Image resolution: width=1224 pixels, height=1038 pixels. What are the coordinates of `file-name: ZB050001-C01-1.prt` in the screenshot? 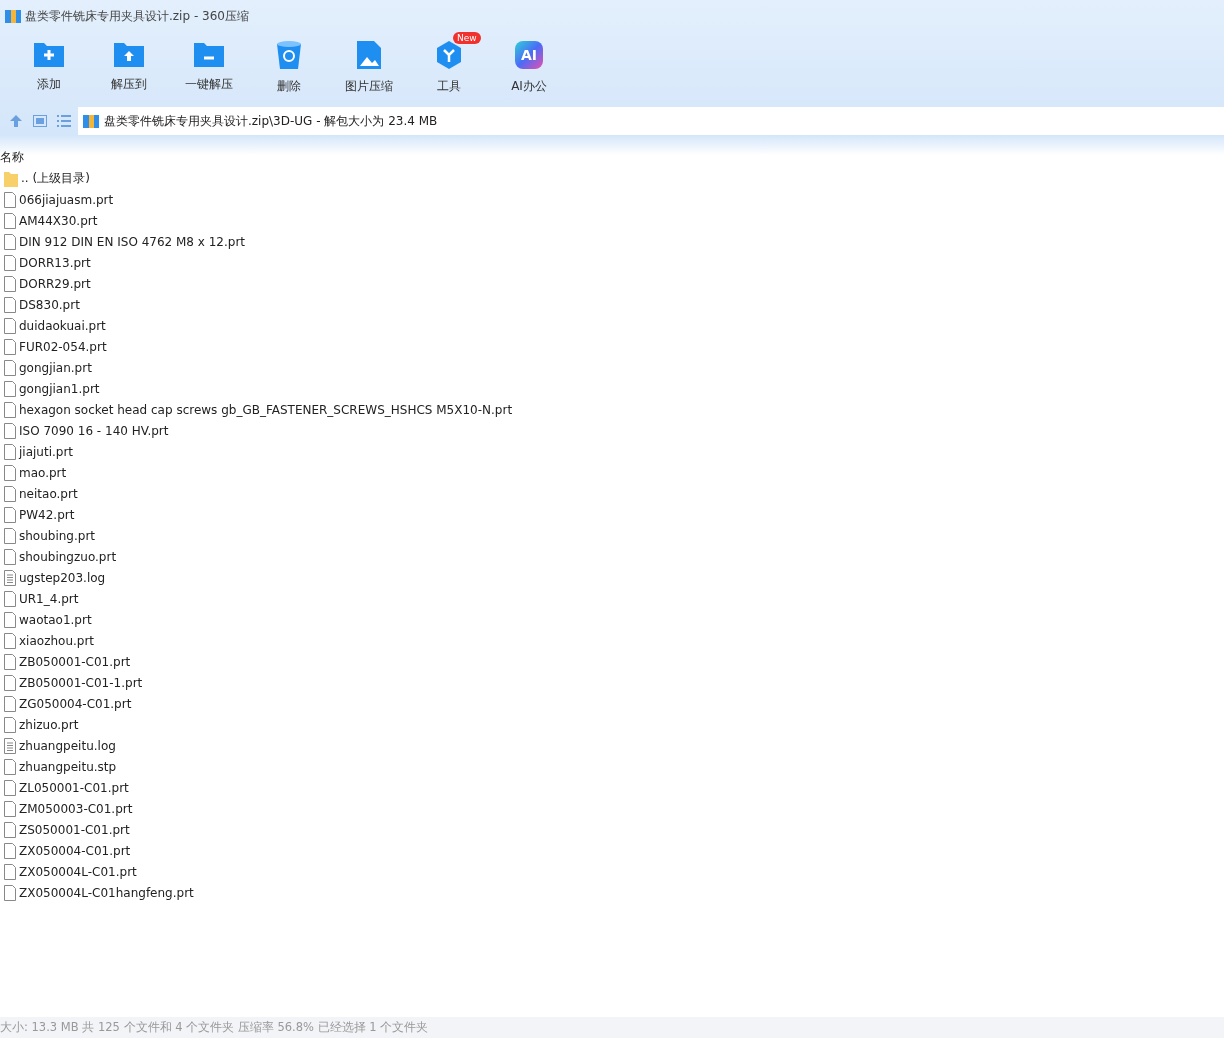 It's located at (81, 682).